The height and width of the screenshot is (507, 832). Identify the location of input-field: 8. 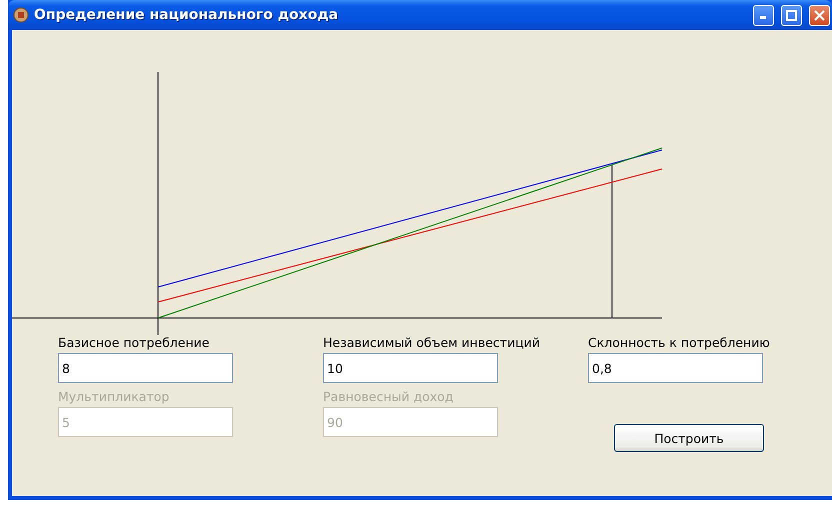
(145, 368).